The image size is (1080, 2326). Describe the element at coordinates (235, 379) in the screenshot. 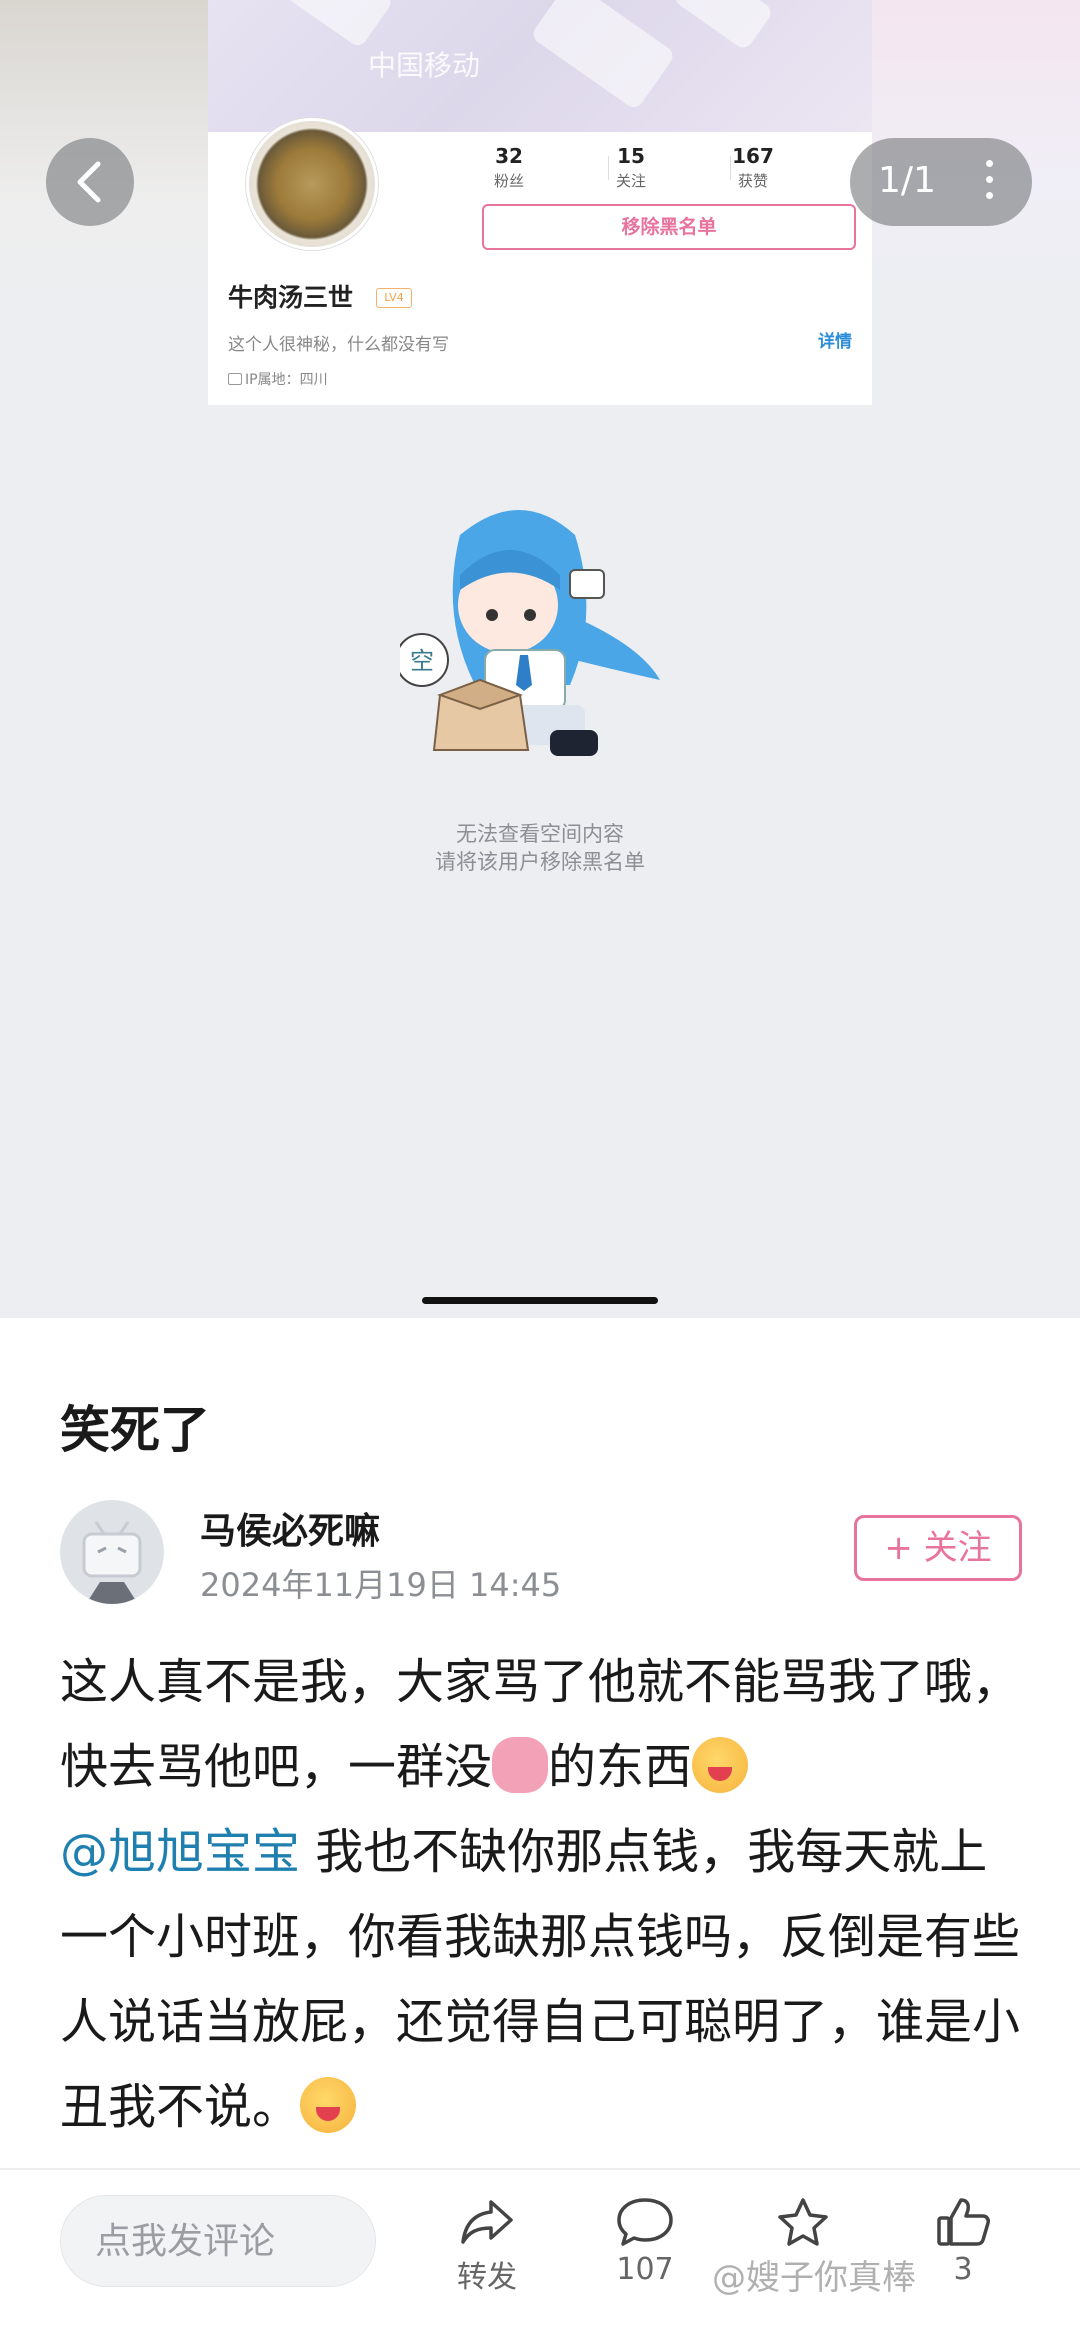

I see `ip-icon` at that location.